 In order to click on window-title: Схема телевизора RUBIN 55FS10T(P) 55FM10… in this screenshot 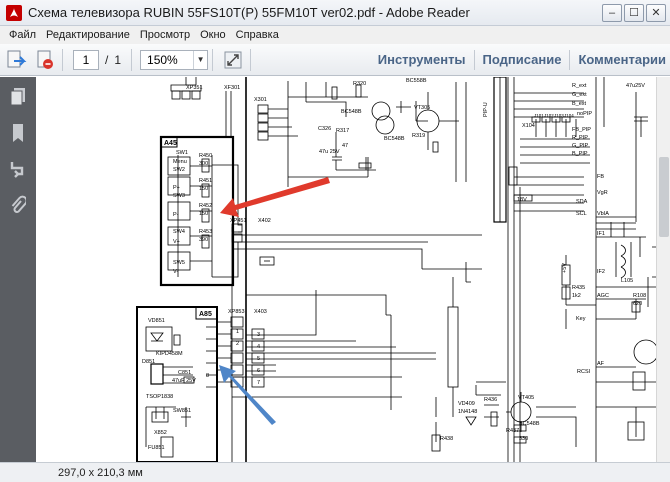, I will do `click(249, 12)`.